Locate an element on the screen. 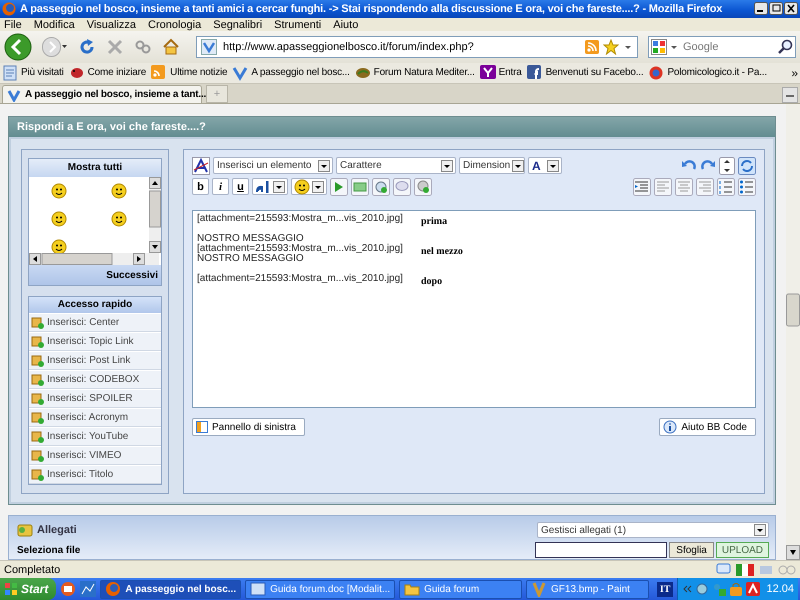 This screenshot has width=800, height=600. clock: 12.04 is located at coordinates (780, 589).